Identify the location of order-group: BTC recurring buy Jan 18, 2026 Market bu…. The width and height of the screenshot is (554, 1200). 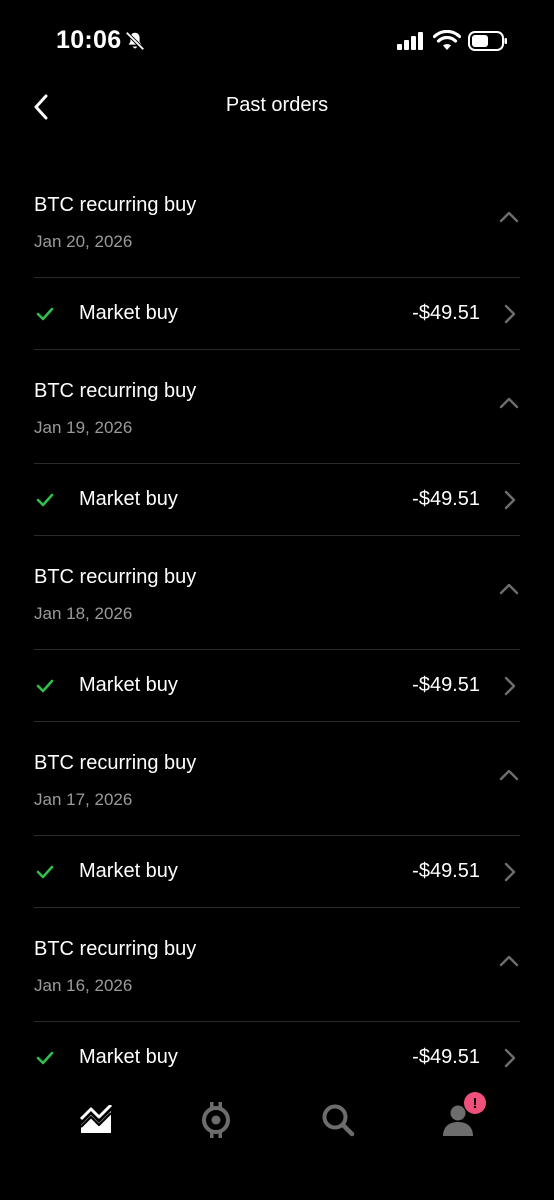
(277, 629).